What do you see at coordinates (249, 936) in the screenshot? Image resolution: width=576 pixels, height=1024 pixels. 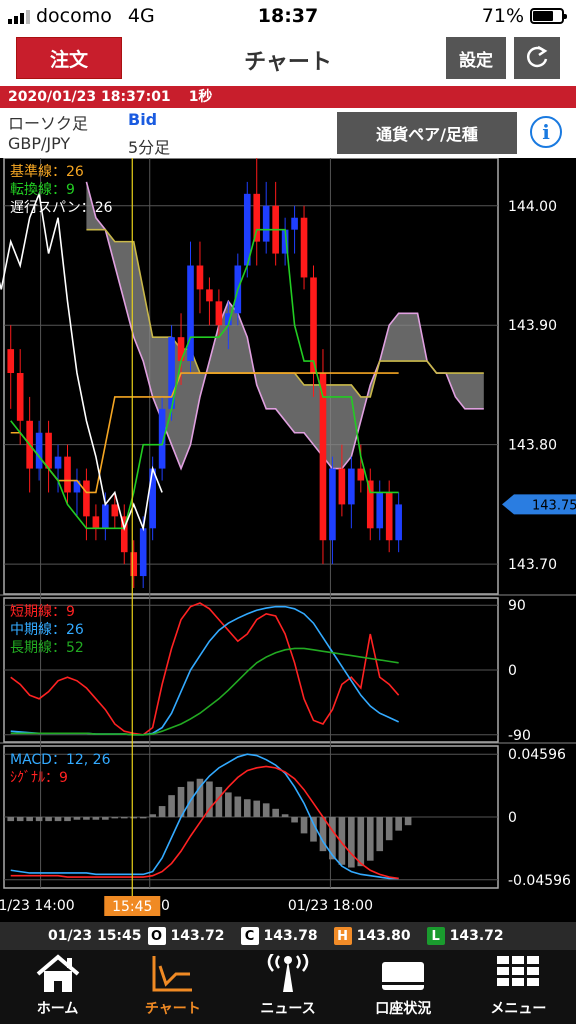 I see `close-label: C` at bounding box center [249, 936].